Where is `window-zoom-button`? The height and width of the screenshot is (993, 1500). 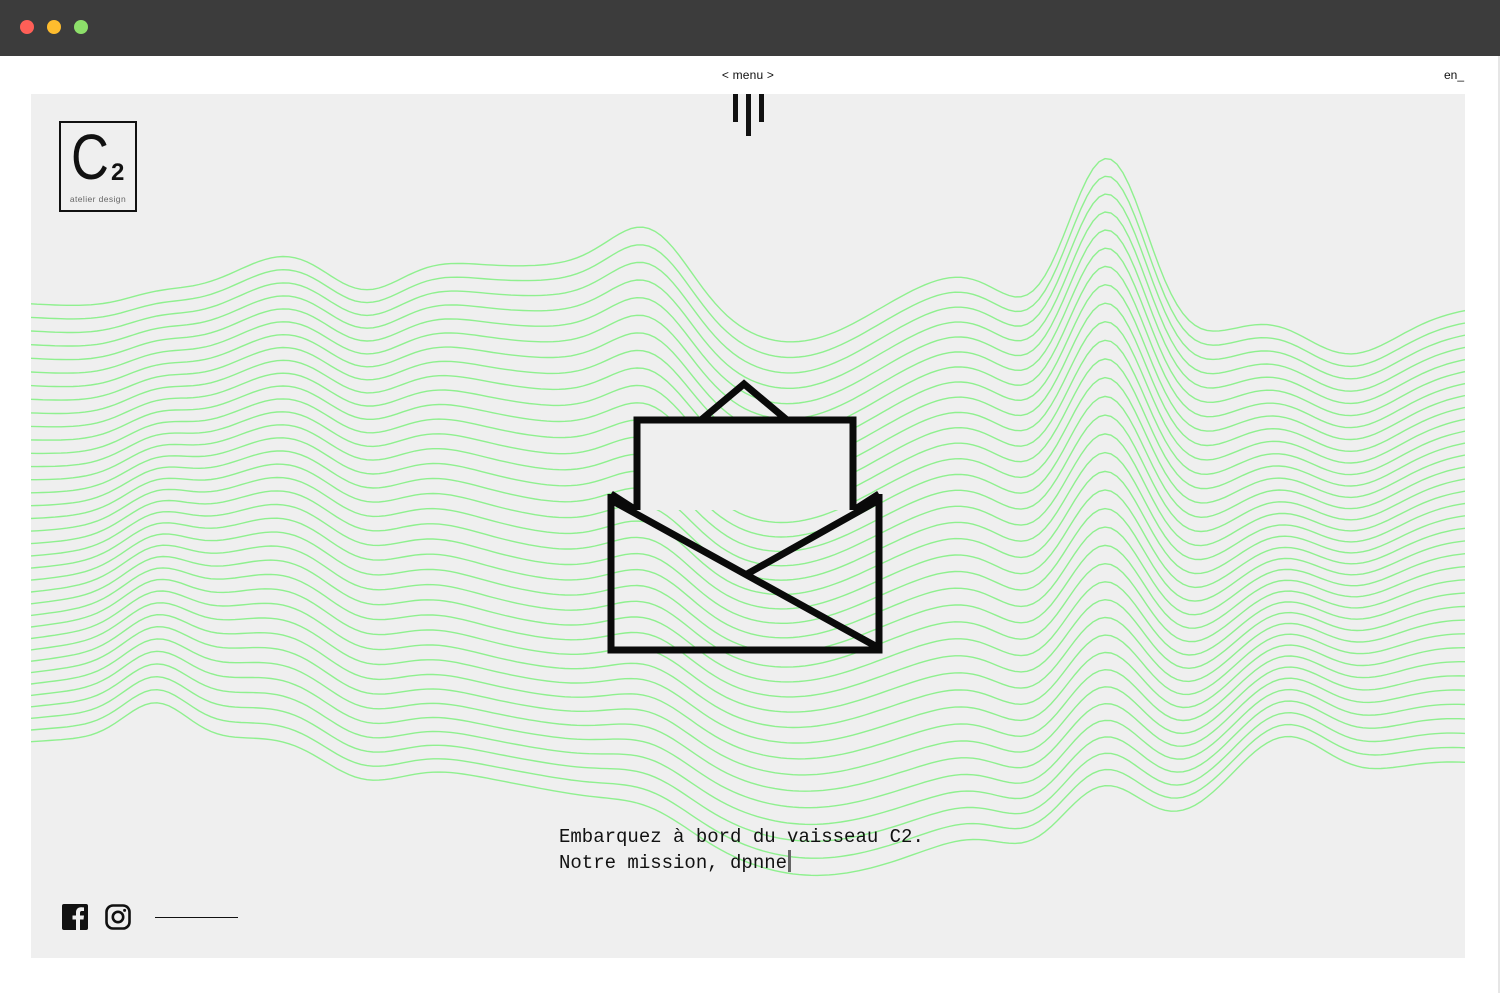
window-zoom-button is located at coordinates (81, 27).